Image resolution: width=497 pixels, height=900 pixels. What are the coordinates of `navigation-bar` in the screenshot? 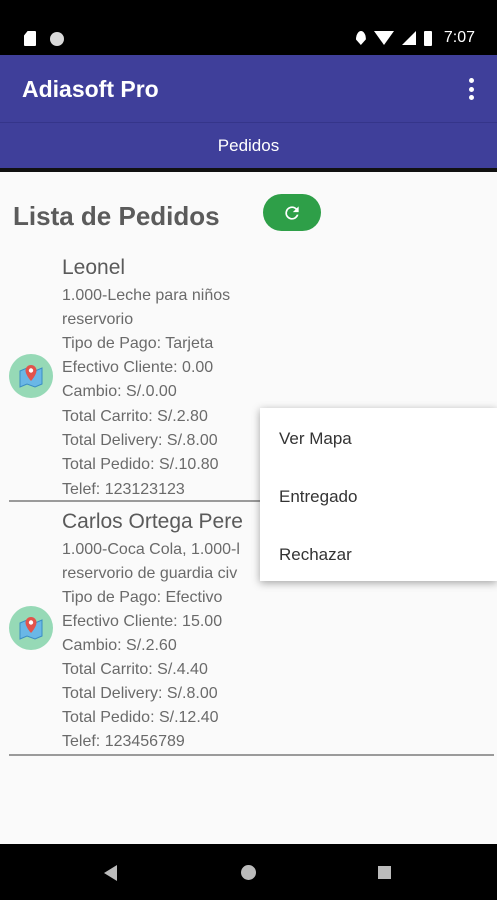 It's located at (248, 872).